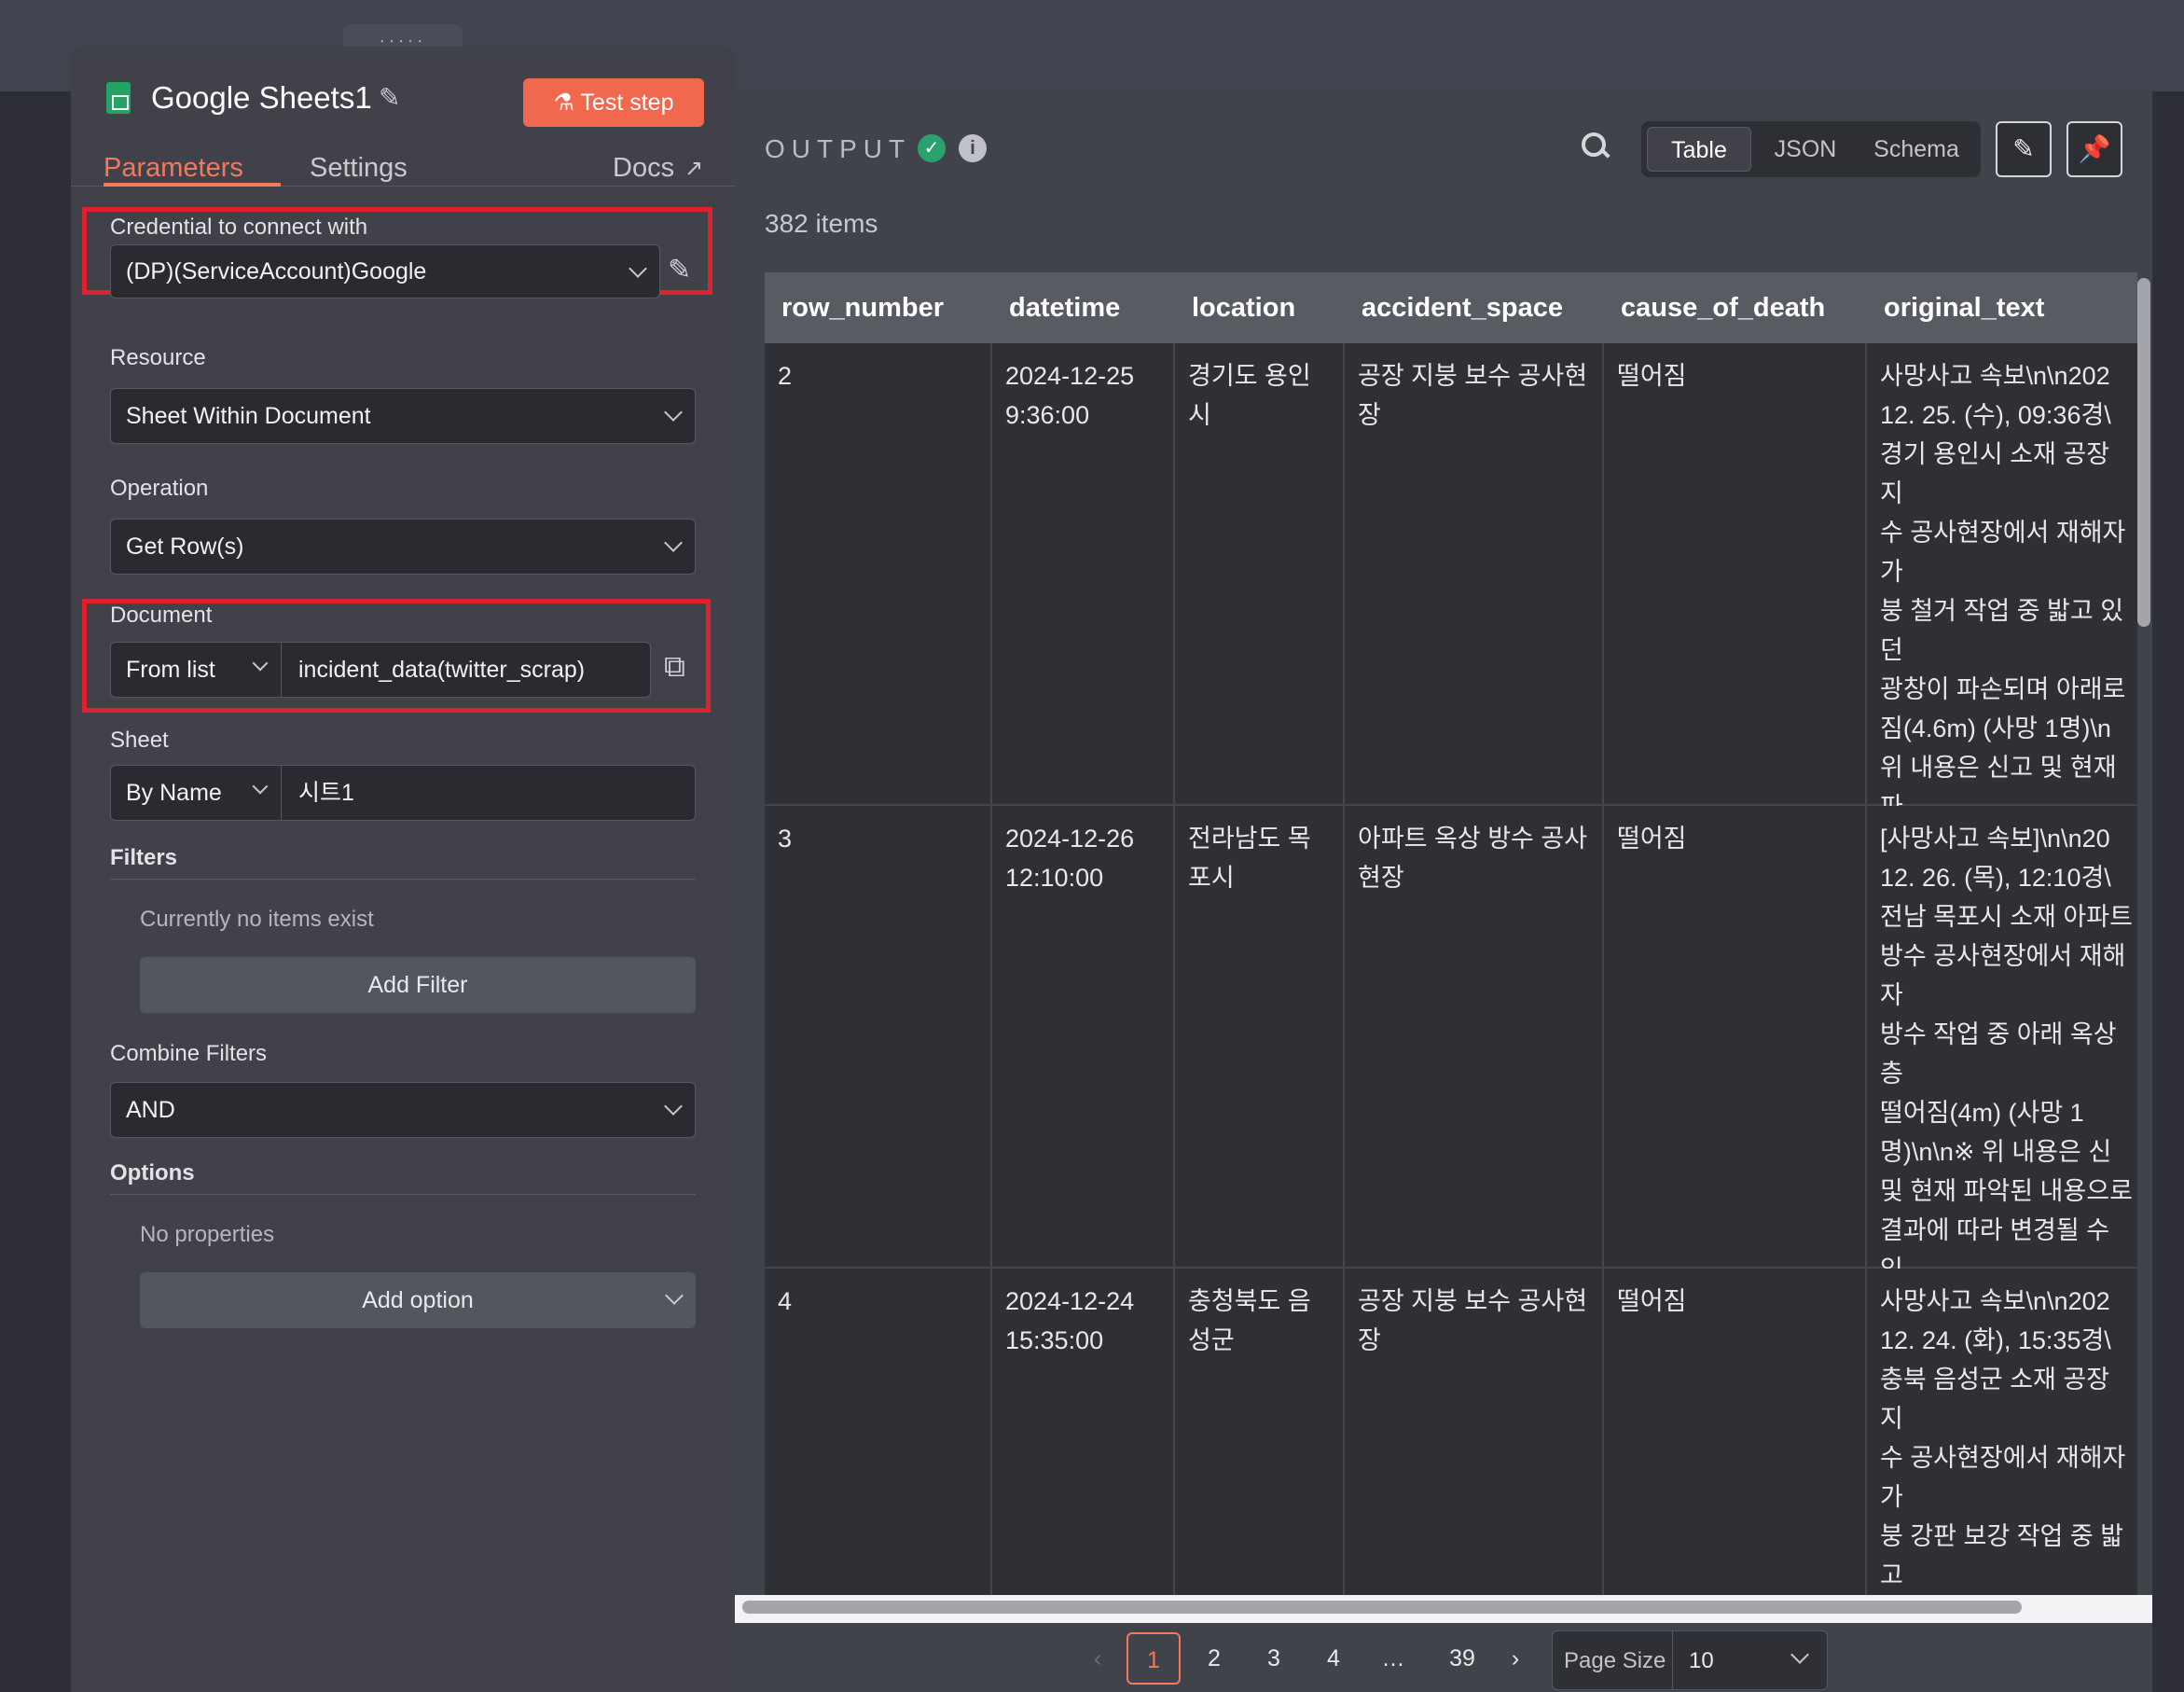 This screenshot has height=1692, width=2184. I want to click on google-sheets-icon, so click(118, 98).